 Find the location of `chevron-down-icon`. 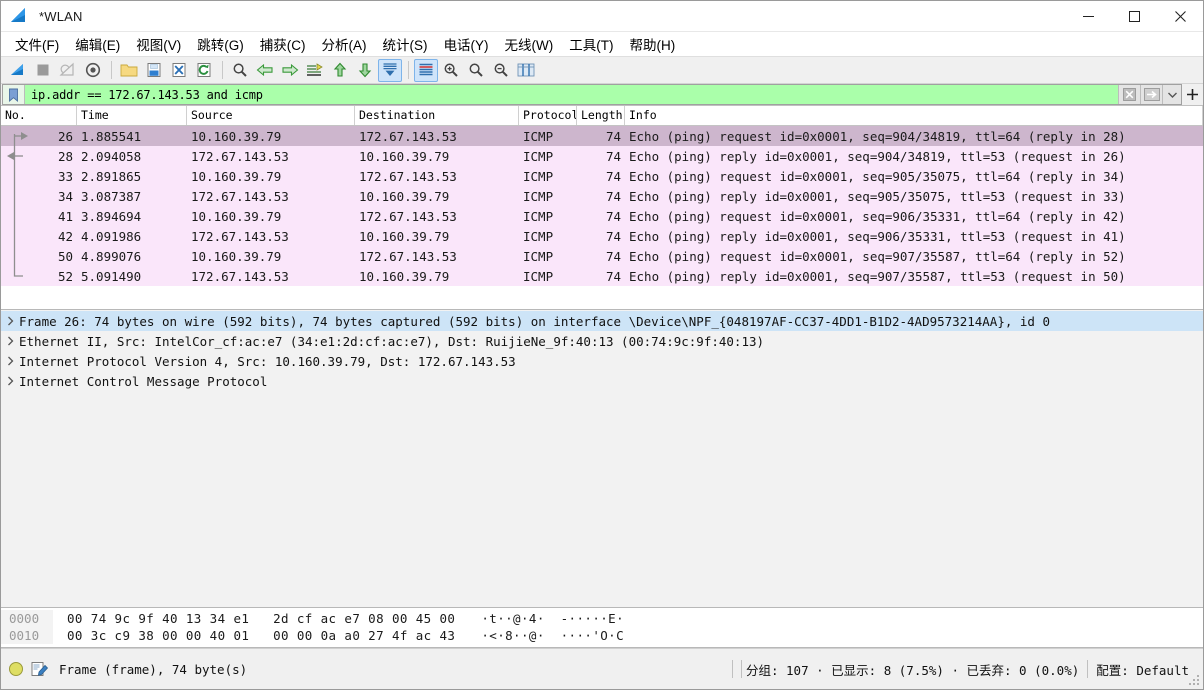

chevron-down-icon is located at coordinates (1171, 94).